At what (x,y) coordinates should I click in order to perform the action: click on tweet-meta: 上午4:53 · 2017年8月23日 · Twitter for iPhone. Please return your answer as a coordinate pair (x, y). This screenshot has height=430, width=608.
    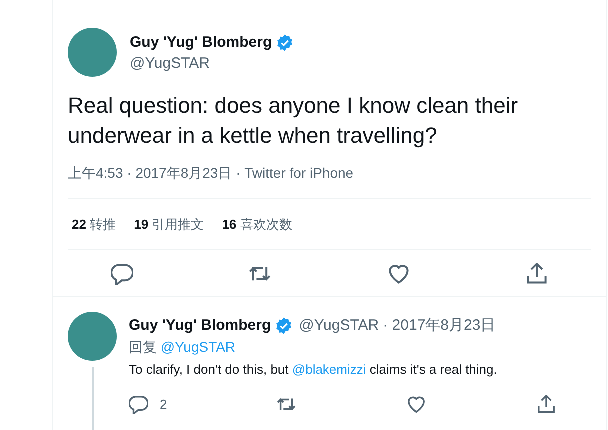
    Looking at the image, I should click on (211, 173).